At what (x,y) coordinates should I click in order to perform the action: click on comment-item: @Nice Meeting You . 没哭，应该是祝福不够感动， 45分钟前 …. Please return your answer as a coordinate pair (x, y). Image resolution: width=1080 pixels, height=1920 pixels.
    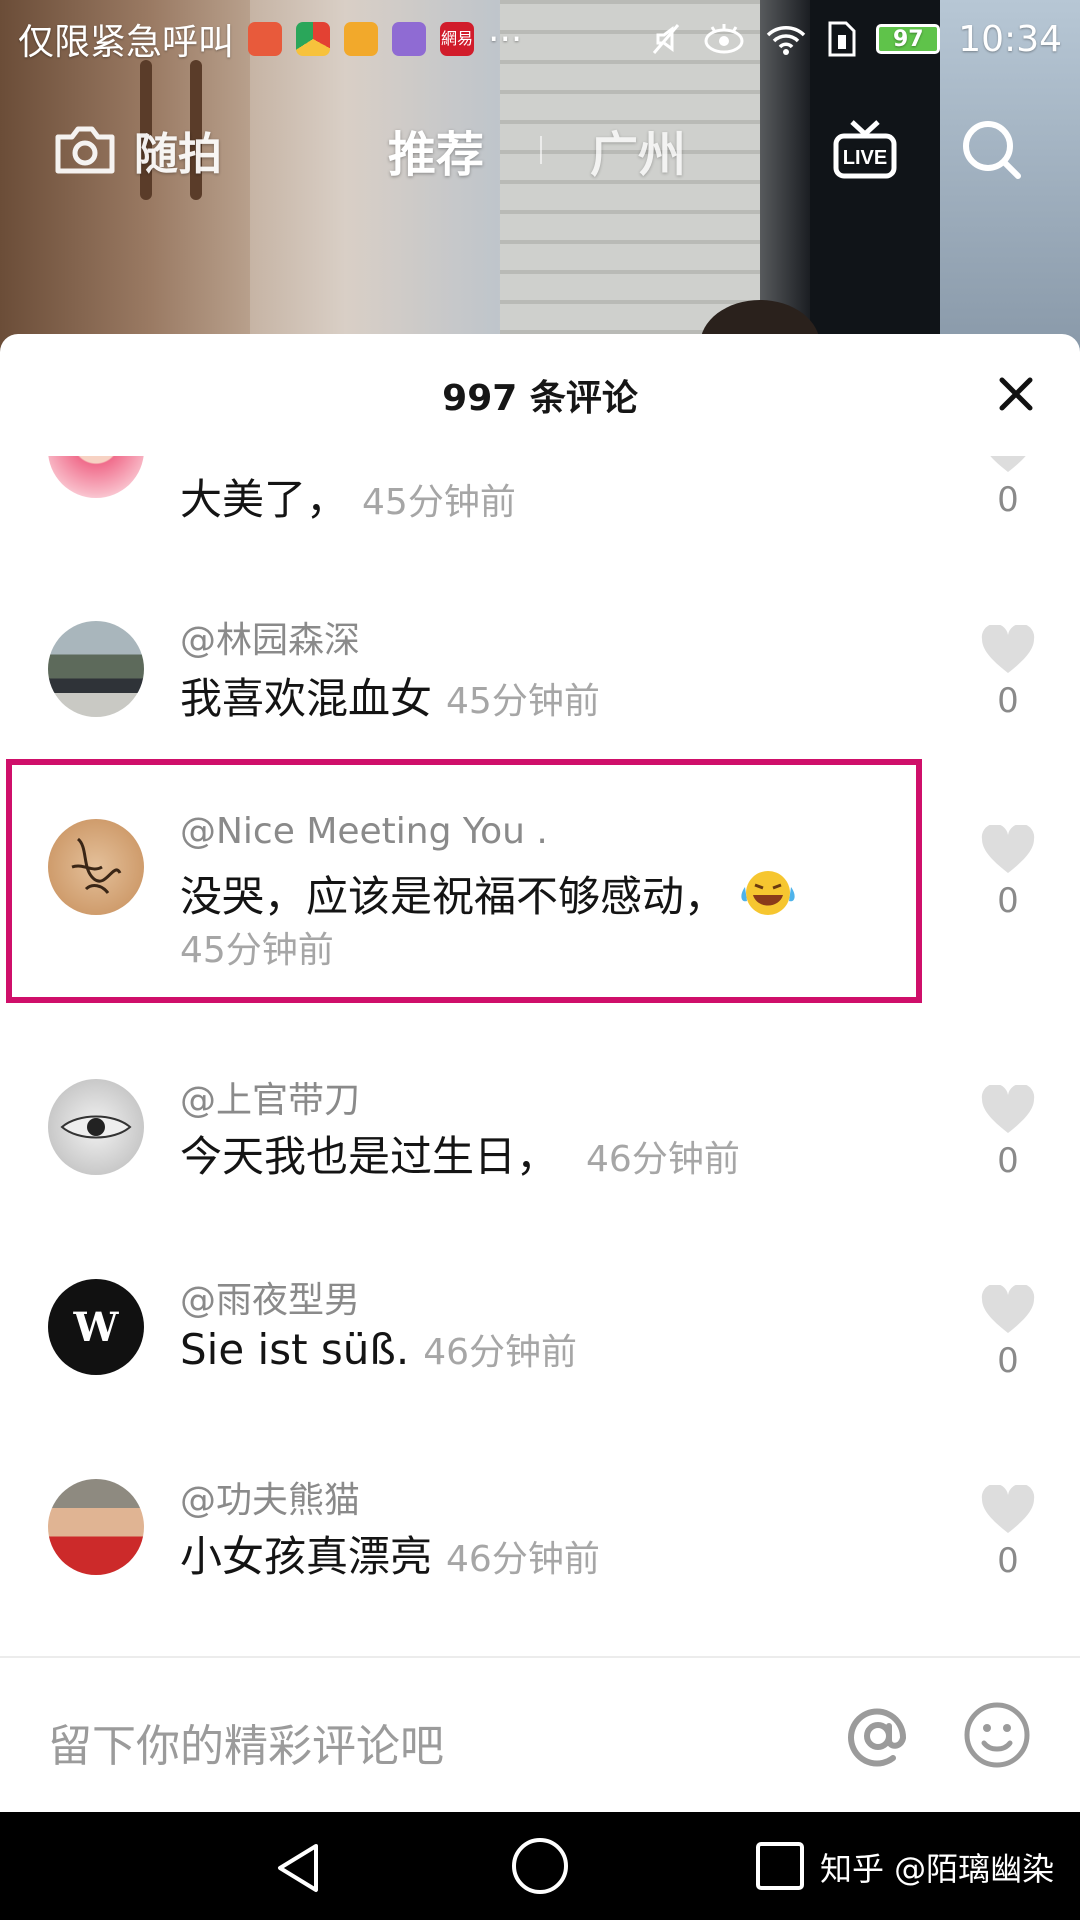
    Looking at the image, I should click on (540, 911).